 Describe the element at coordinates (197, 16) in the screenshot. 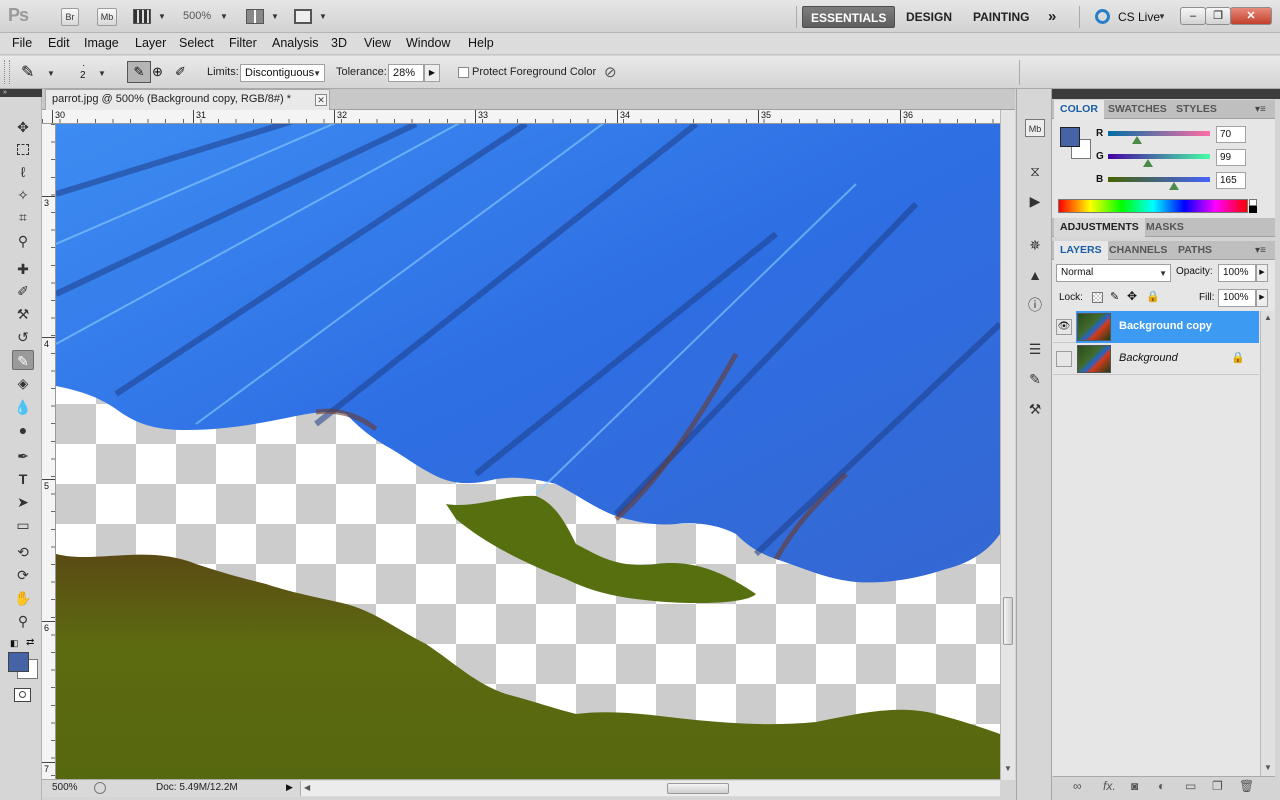

I see `zoom-level: 500%` at that location.